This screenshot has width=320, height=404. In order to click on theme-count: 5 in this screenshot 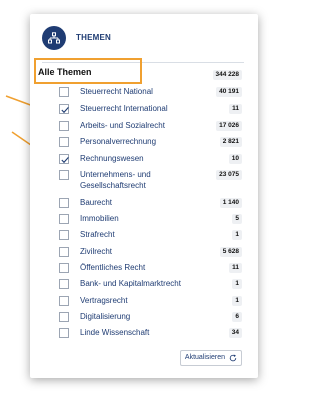, I will do `click(237, 219)`.